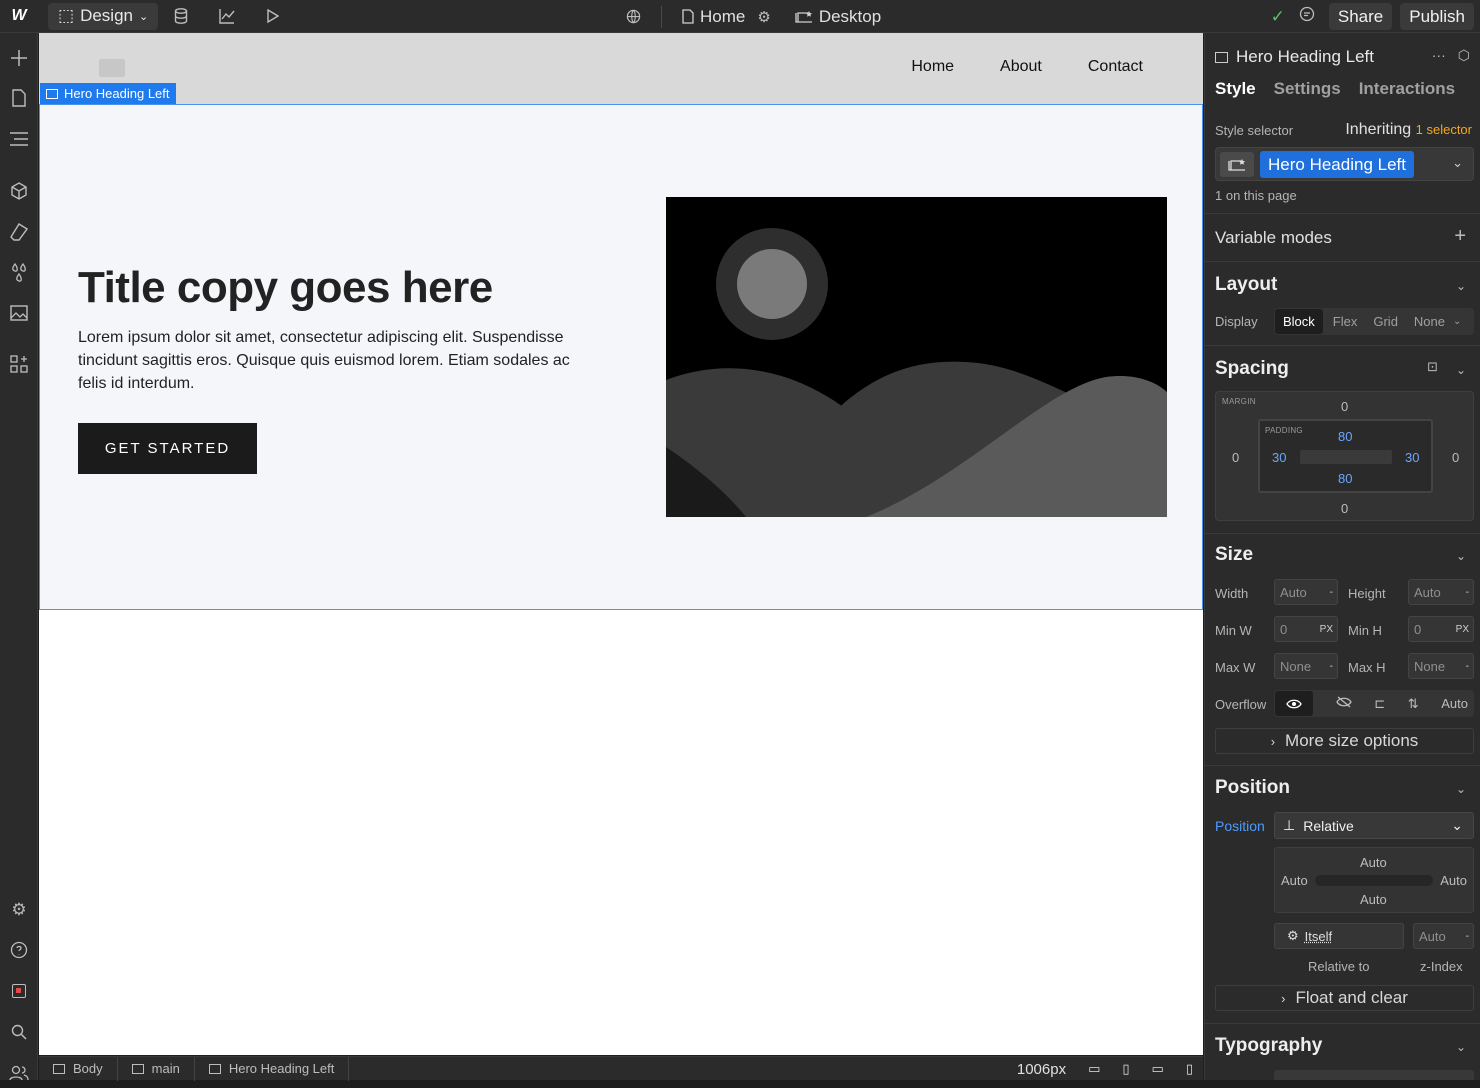 The height and width of the screenshot is (1088, 1480). Describe the element at coordinates (1115, 67) in the screenshot. I see `nav-link-contact: Contact` at that location.